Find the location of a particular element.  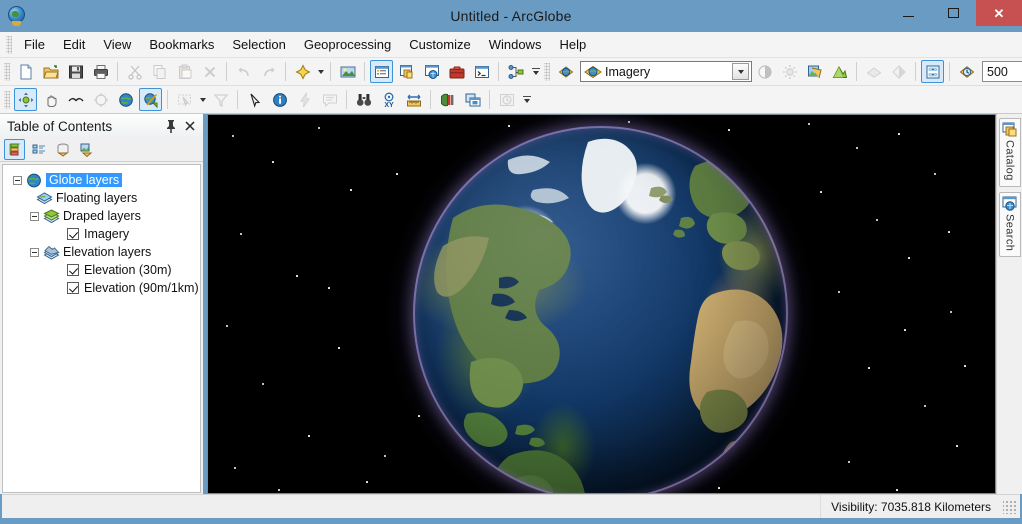

copy-button is located at coordinates (159, 71).